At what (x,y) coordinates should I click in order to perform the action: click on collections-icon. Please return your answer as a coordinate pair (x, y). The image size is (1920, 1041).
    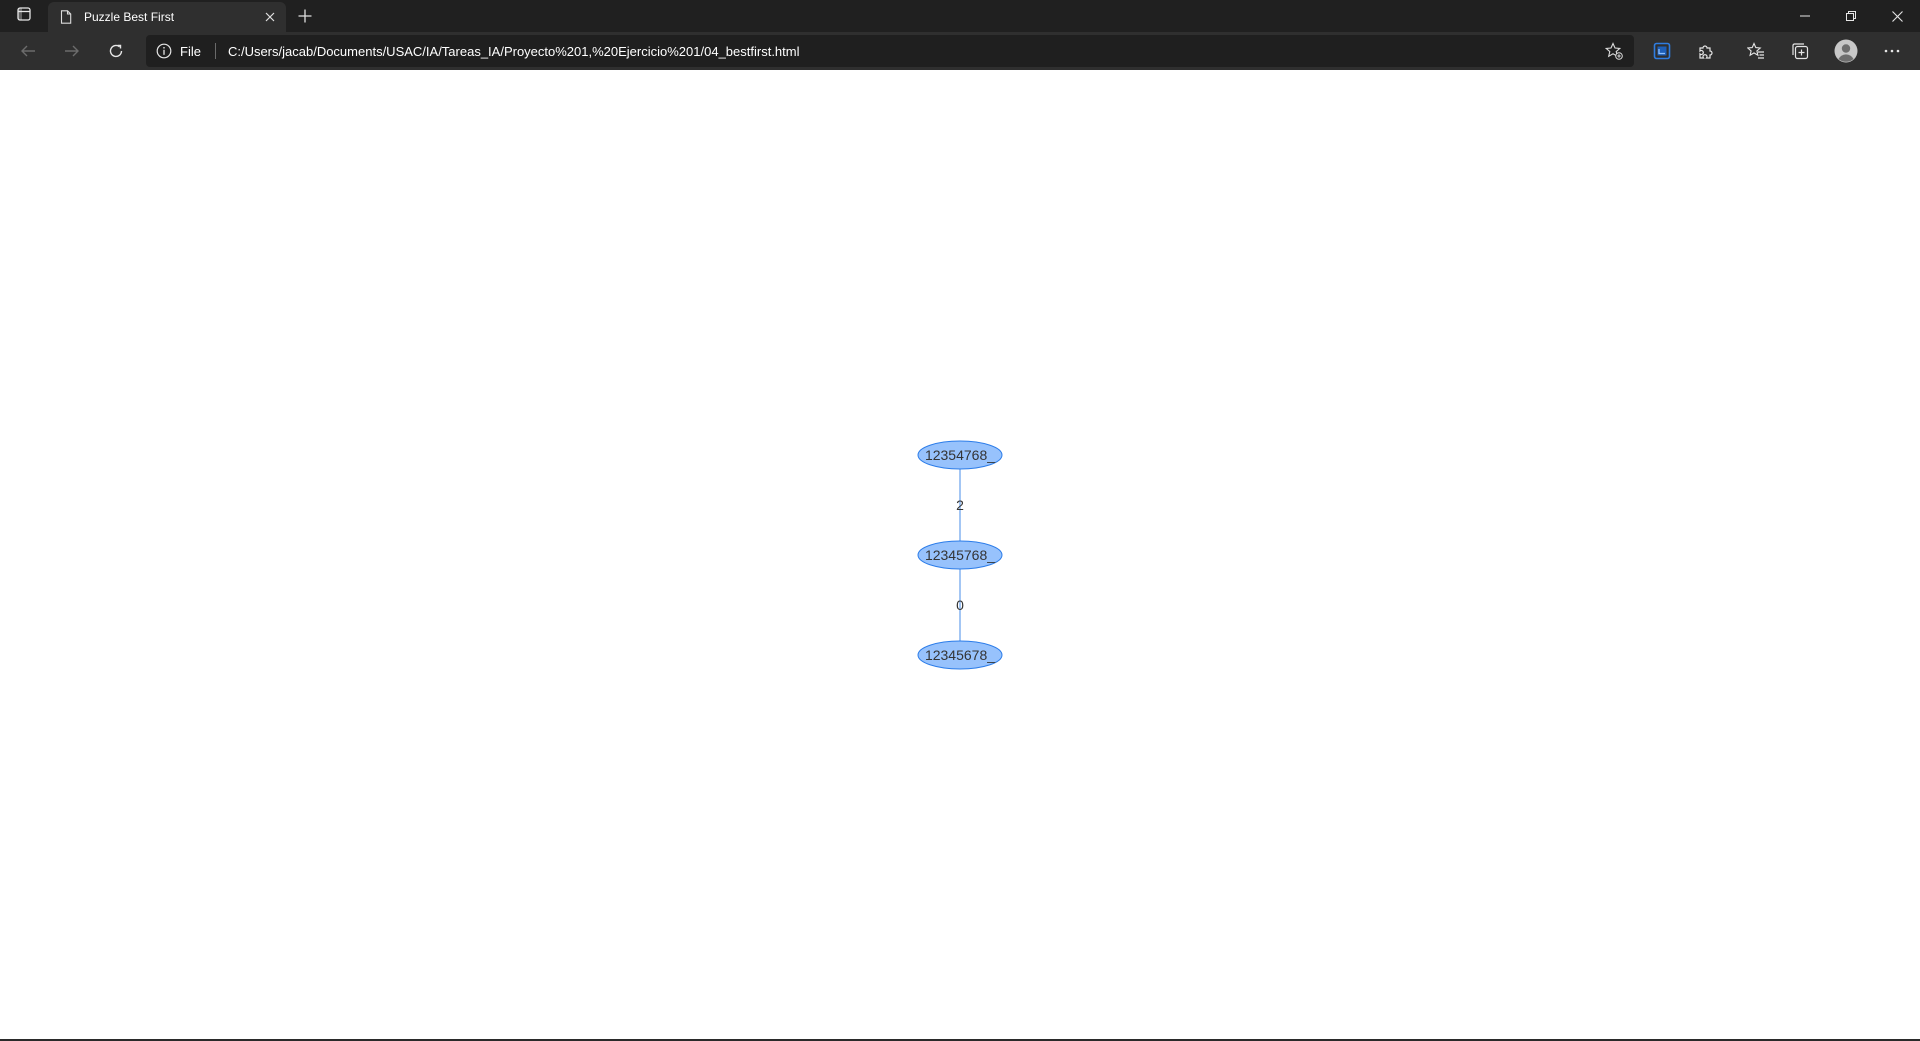
    Looking at the image, I should click on (1800, 51).